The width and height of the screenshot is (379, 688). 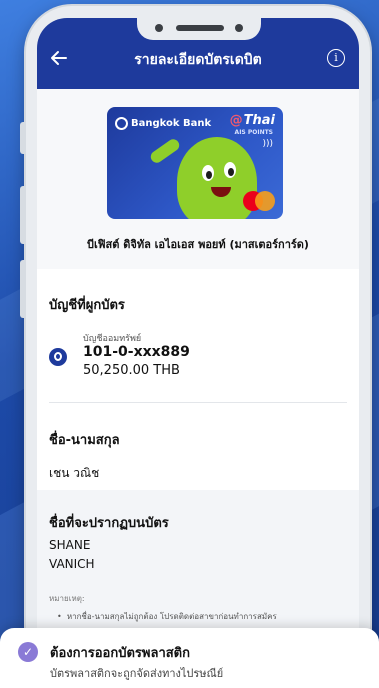 What do you see at coordinates (109, 523) in the screenshot?
I see `printed-name-title: ชื่อที่จะปรากฏบนบัตร` at bounding box center [109, 523].